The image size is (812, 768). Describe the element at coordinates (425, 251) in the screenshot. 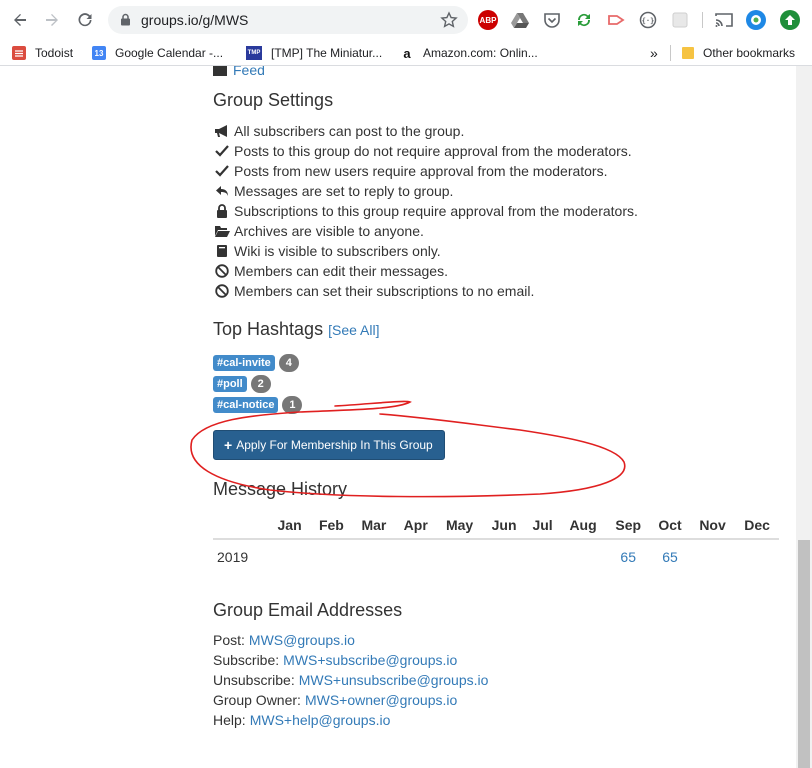

I see `setting-item: Wiki is visible to subscribers only.` at that location.